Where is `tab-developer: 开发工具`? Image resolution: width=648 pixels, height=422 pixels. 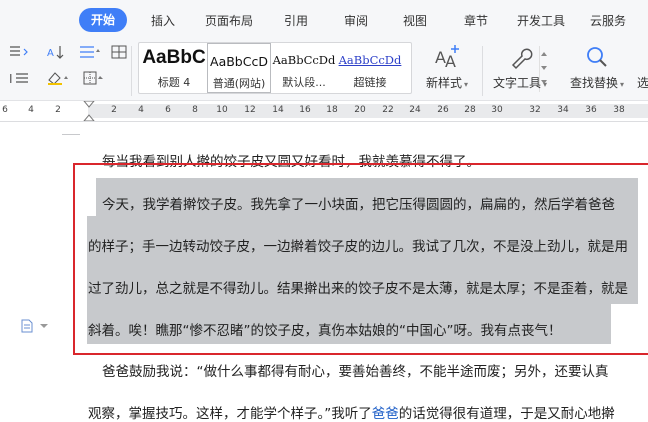
tab-developer: 开发工具 is located at coordinates (541, 20).